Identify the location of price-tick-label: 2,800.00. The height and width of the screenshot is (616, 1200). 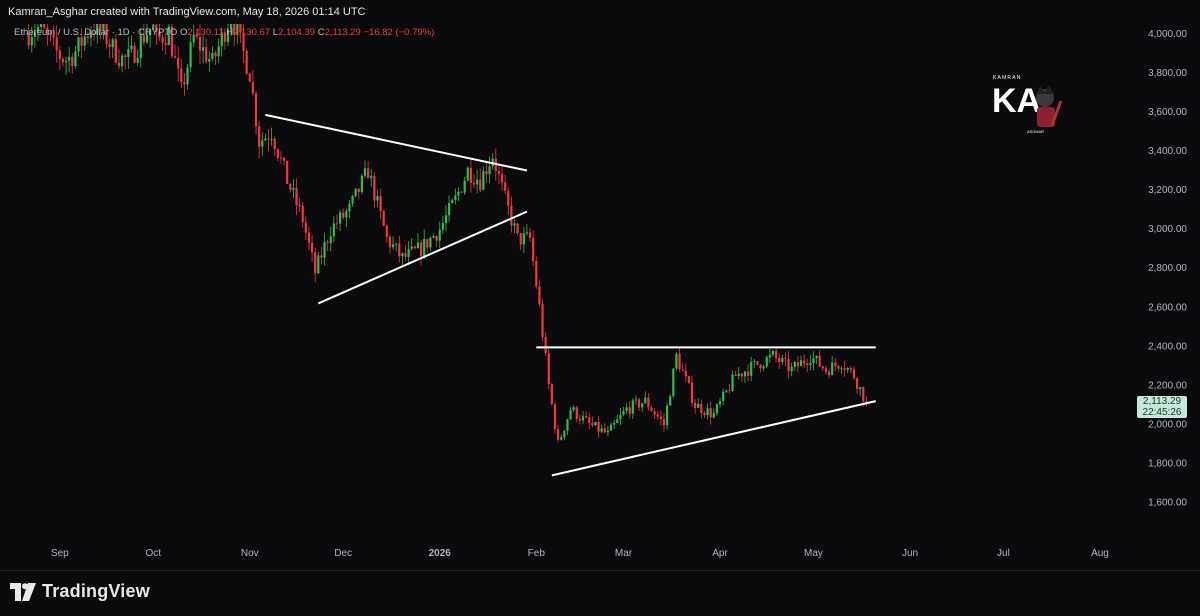
(1167, 268).